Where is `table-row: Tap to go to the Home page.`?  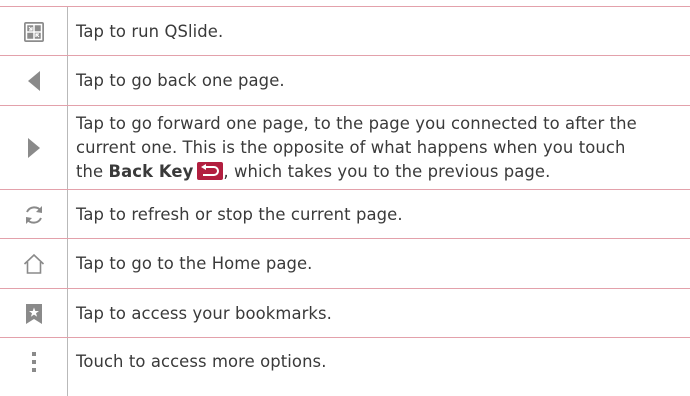 table-row: Tap to go to the Home page. is located at coordinates (345, 263).